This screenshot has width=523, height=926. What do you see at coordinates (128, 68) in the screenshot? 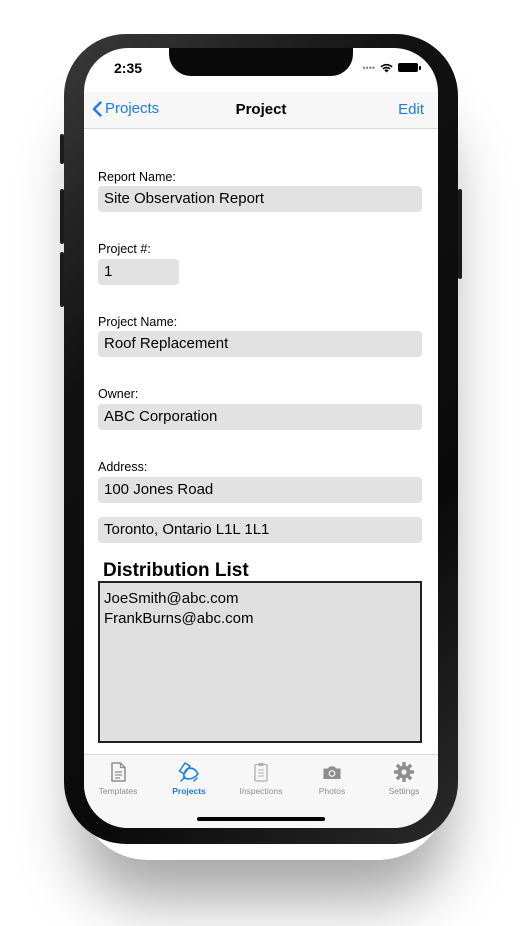
I see `status-time: 2:35` at bounding box center [128, 68].